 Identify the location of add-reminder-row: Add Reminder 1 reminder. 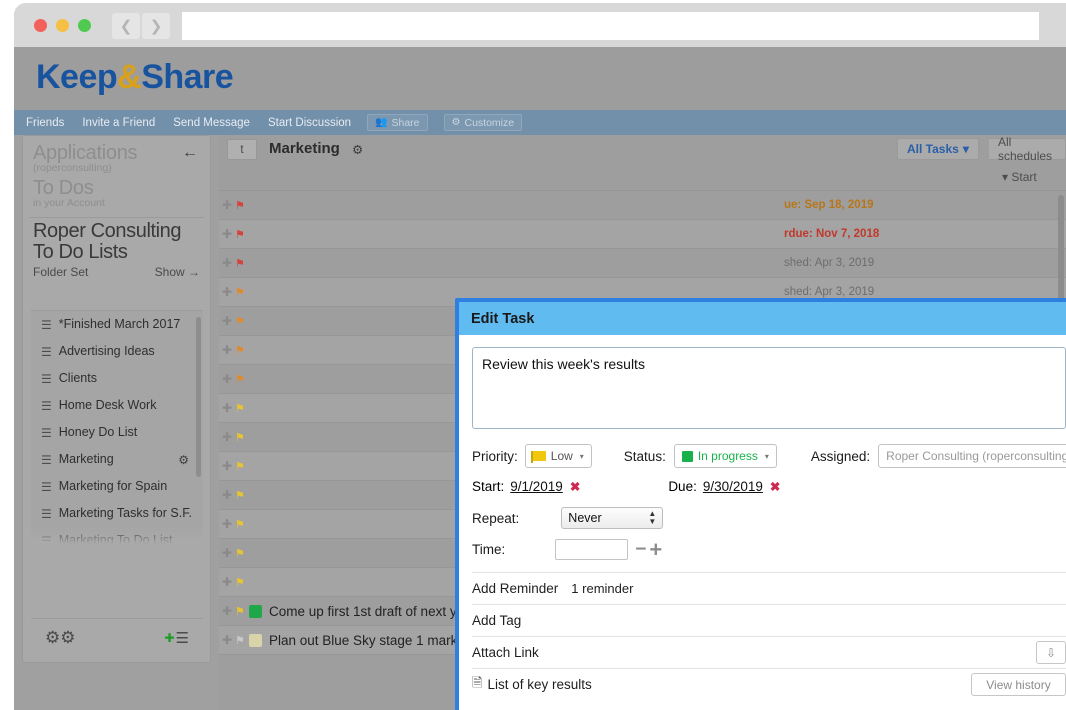
(769, 588).